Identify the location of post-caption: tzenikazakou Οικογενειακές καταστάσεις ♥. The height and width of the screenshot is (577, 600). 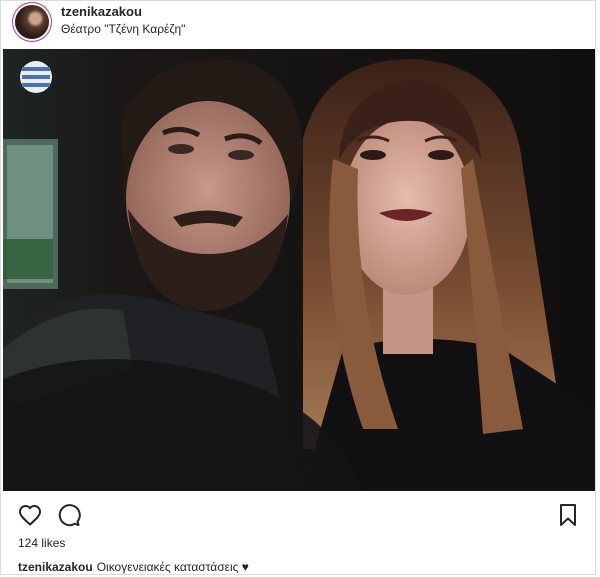
(133, 567).